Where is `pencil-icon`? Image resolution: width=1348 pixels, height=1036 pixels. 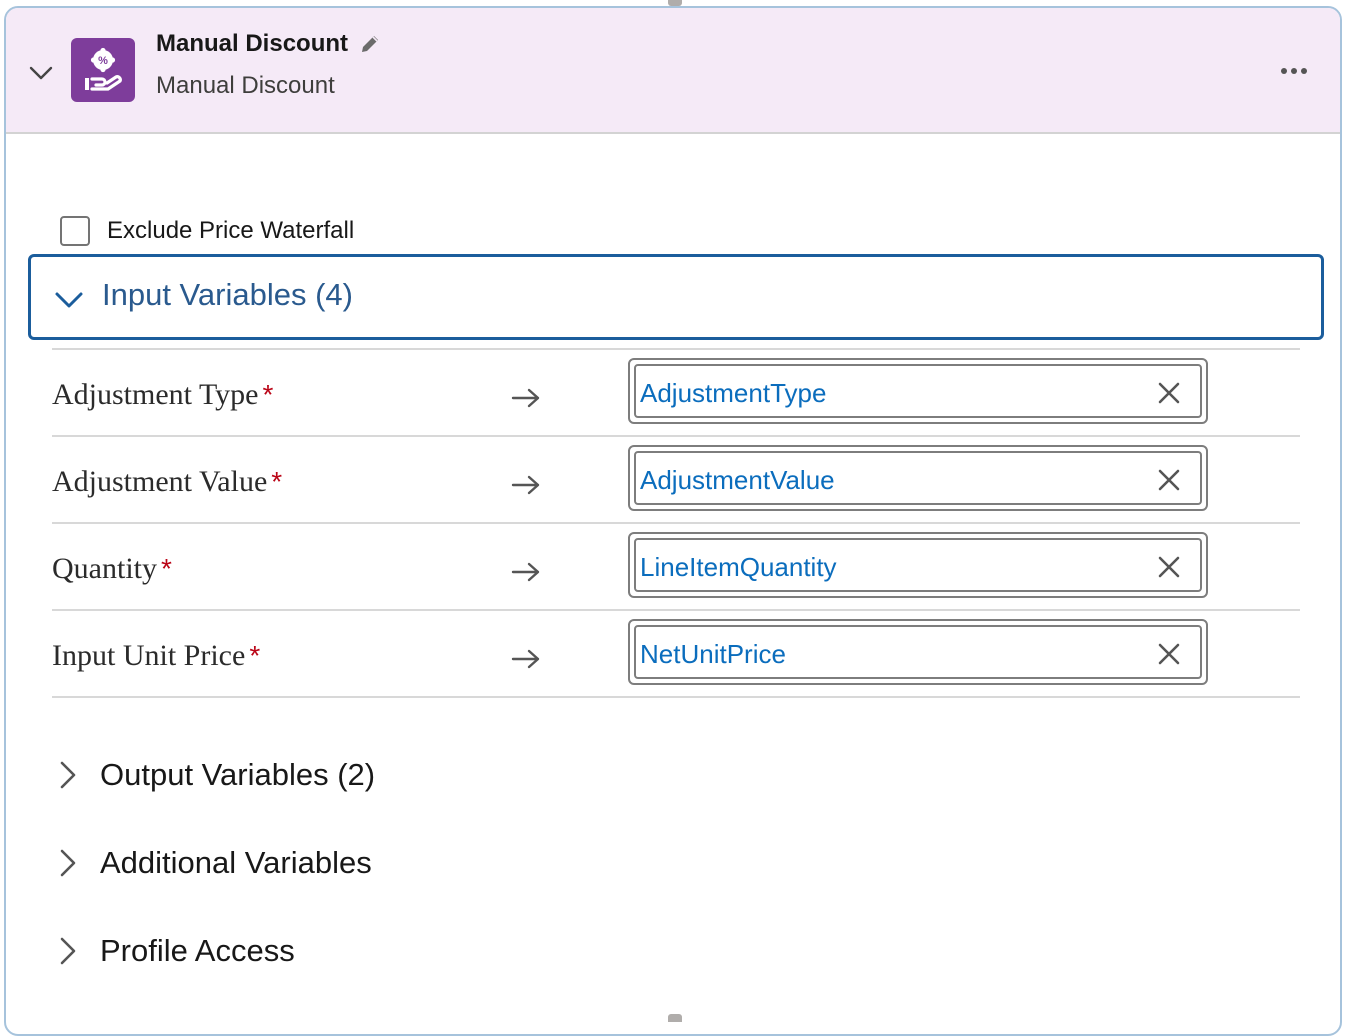 pencil-icon is located at coordinates (370, 44).